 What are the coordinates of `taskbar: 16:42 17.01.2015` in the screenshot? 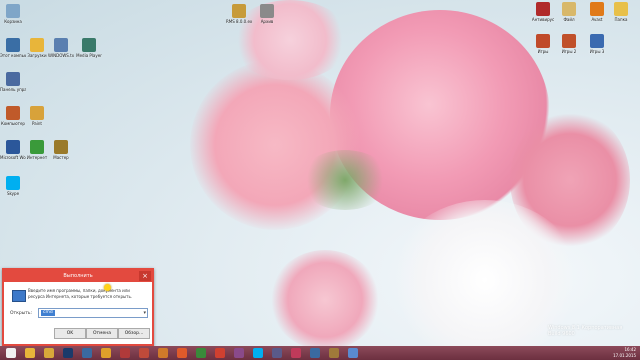 It's located at (320, 353).